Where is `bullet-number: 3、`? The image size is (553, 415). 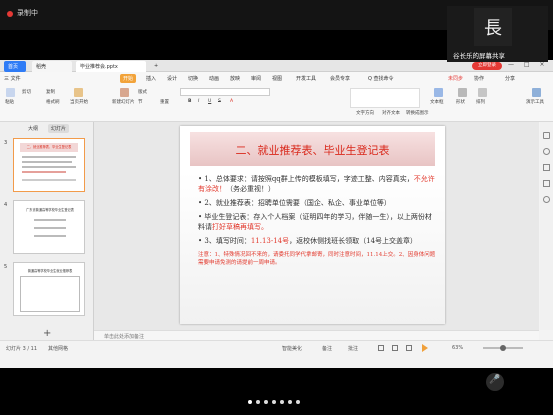
bullet-number: 3、 is located at coordinates (210, 241).